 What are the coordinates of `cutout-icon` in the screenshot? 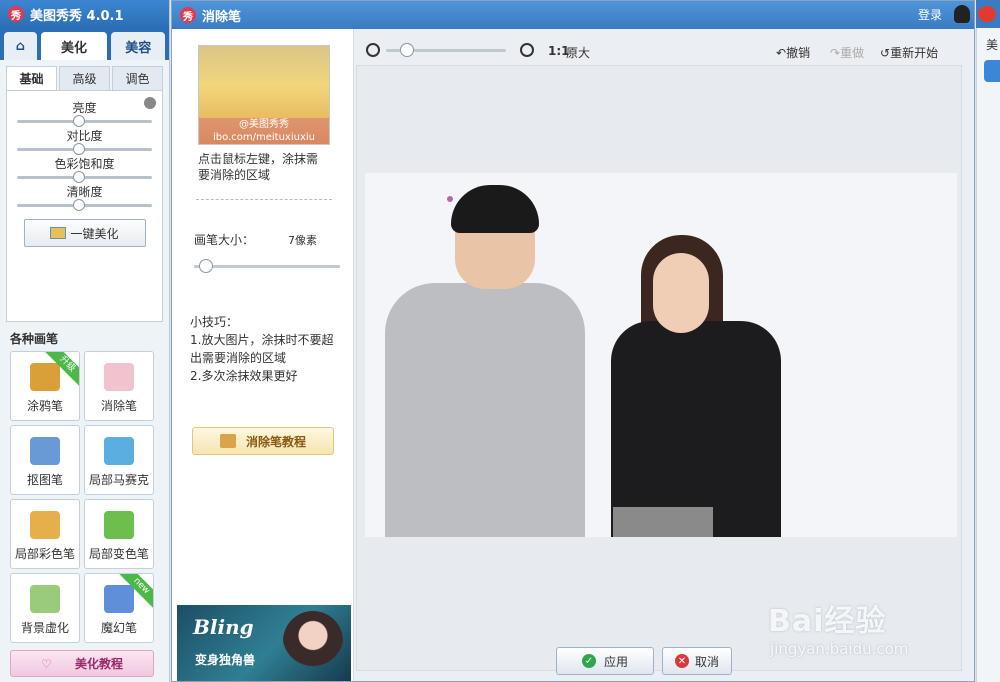 It's located at (45, 451).